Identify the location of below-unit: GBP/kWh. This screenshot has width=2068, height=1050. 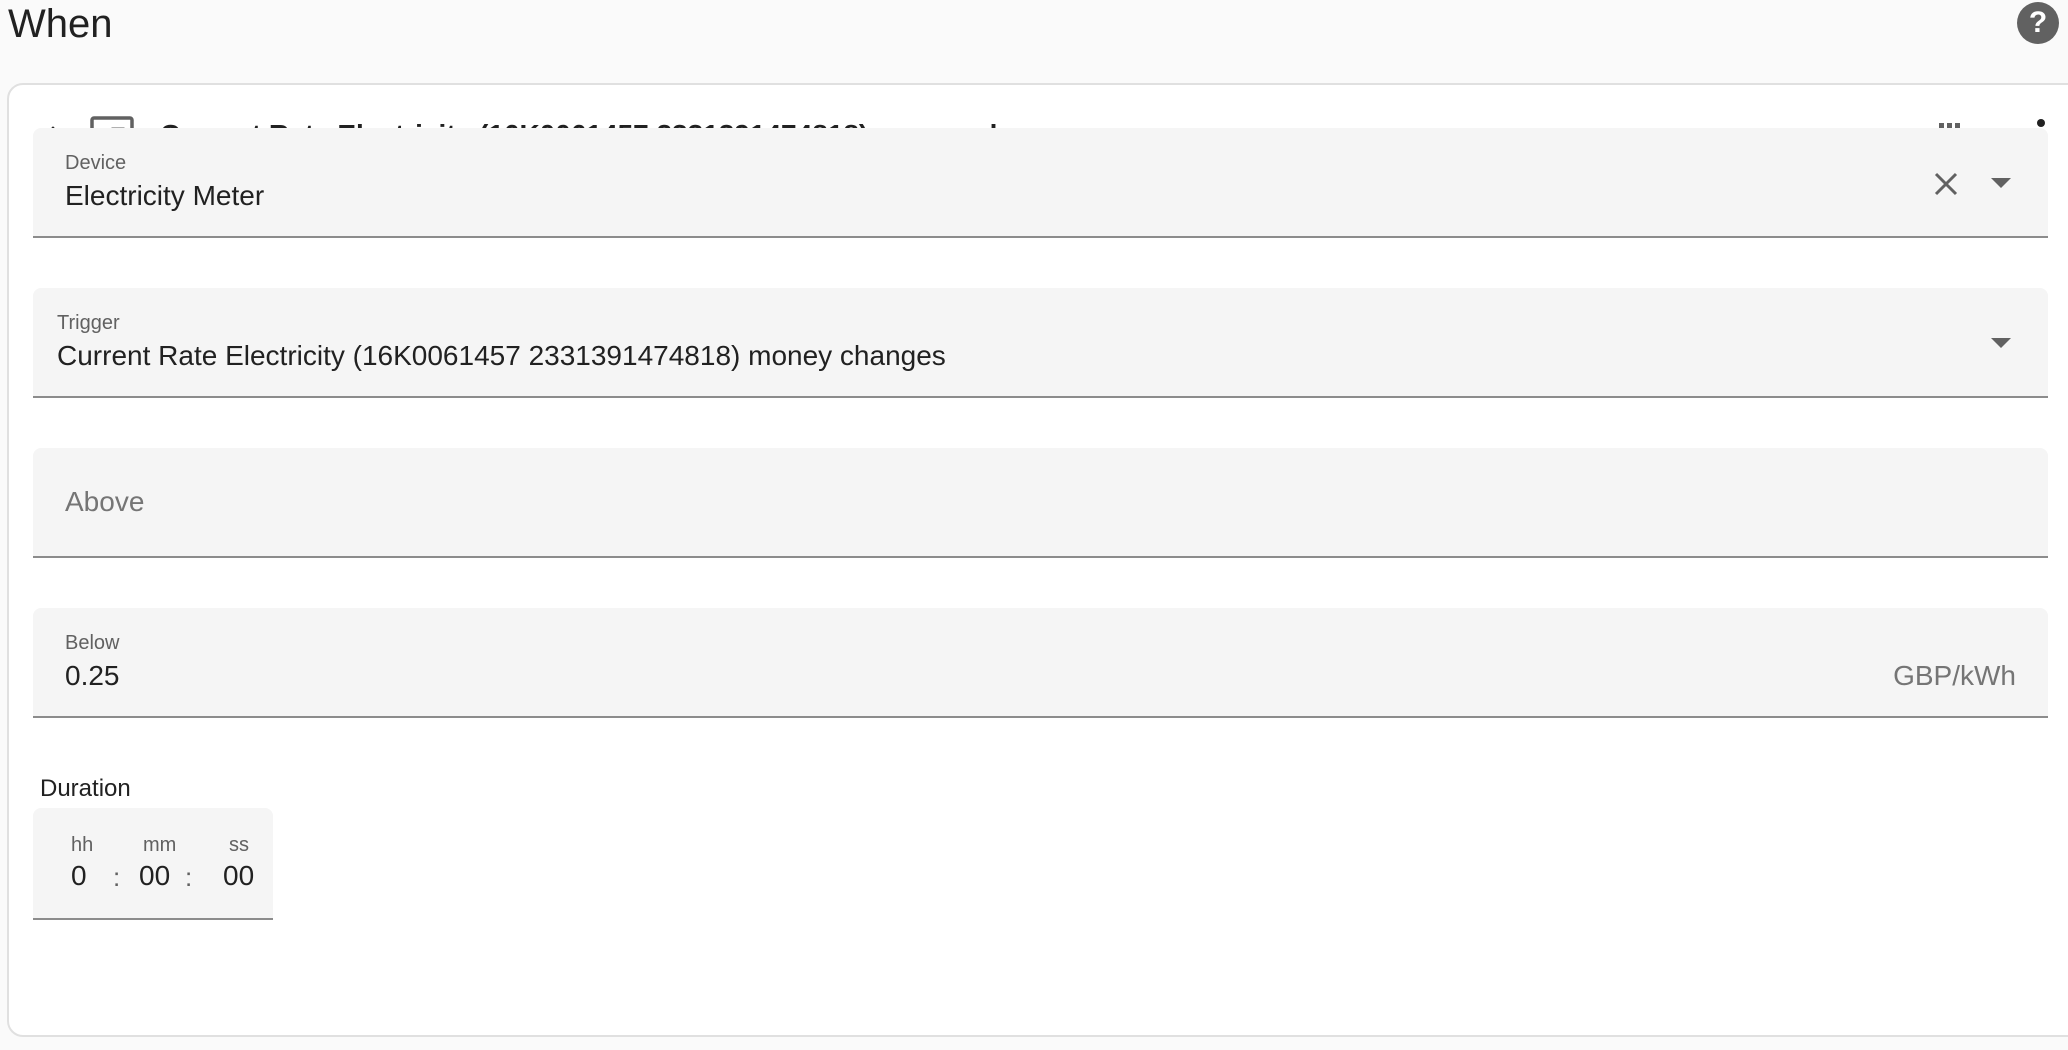
(1954, 675).